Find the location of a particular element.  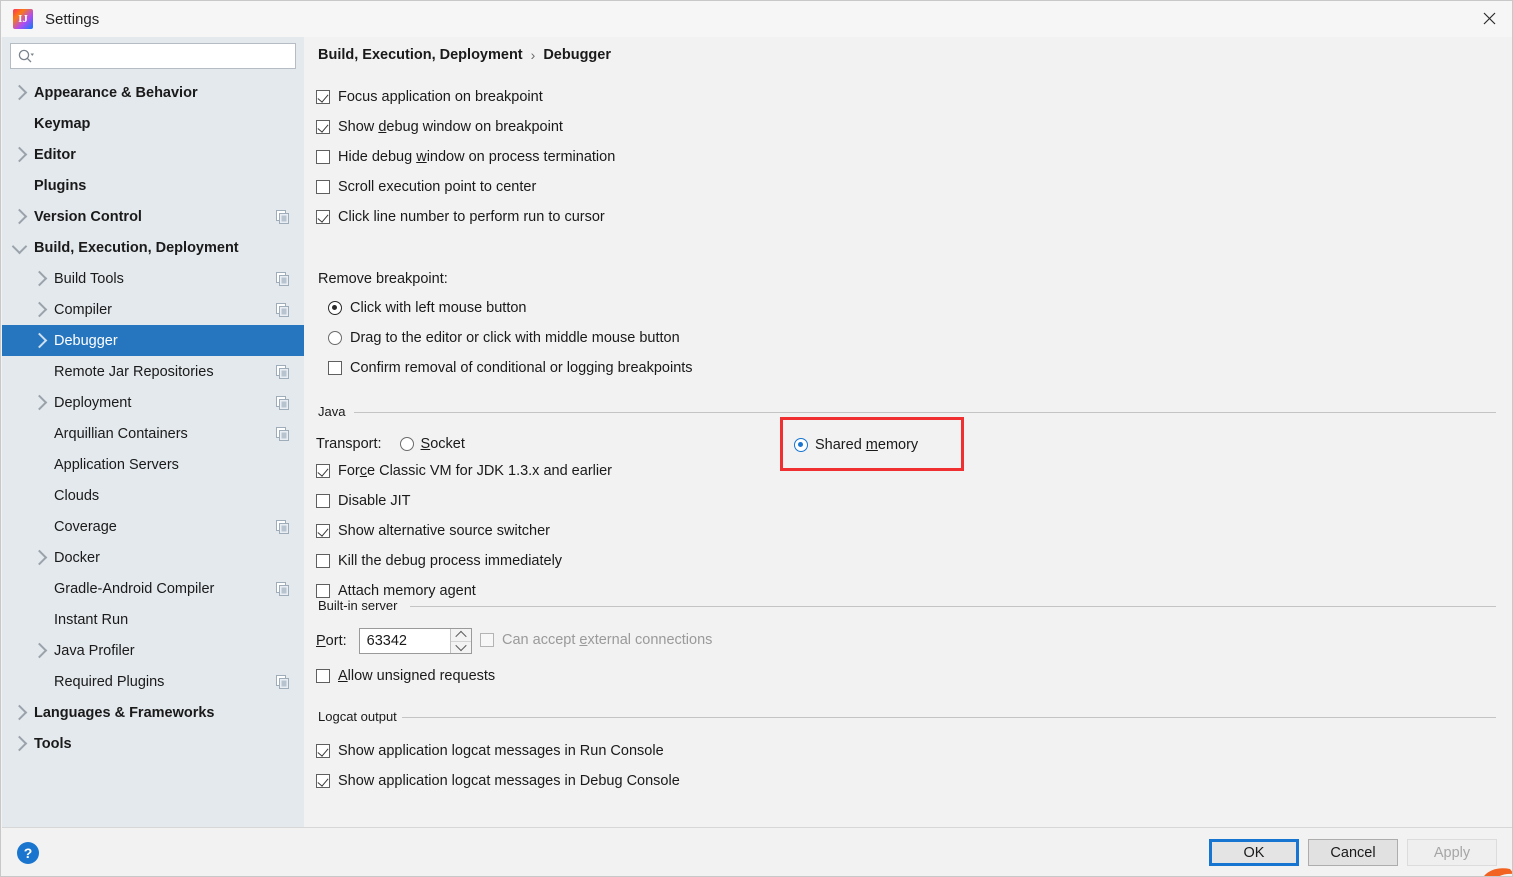

sidebar-item-java-profiler: Java Profiler is located at coordinates (153, 650).